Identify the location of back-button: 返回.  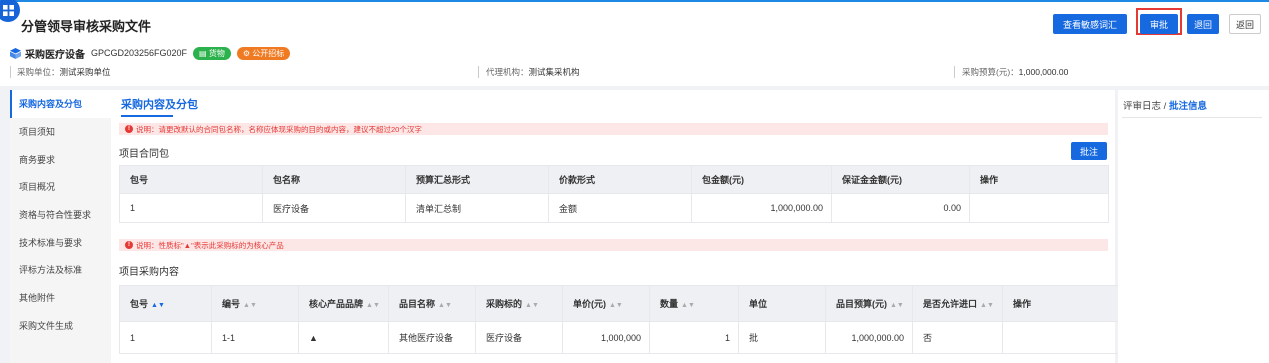
(1245, 24).